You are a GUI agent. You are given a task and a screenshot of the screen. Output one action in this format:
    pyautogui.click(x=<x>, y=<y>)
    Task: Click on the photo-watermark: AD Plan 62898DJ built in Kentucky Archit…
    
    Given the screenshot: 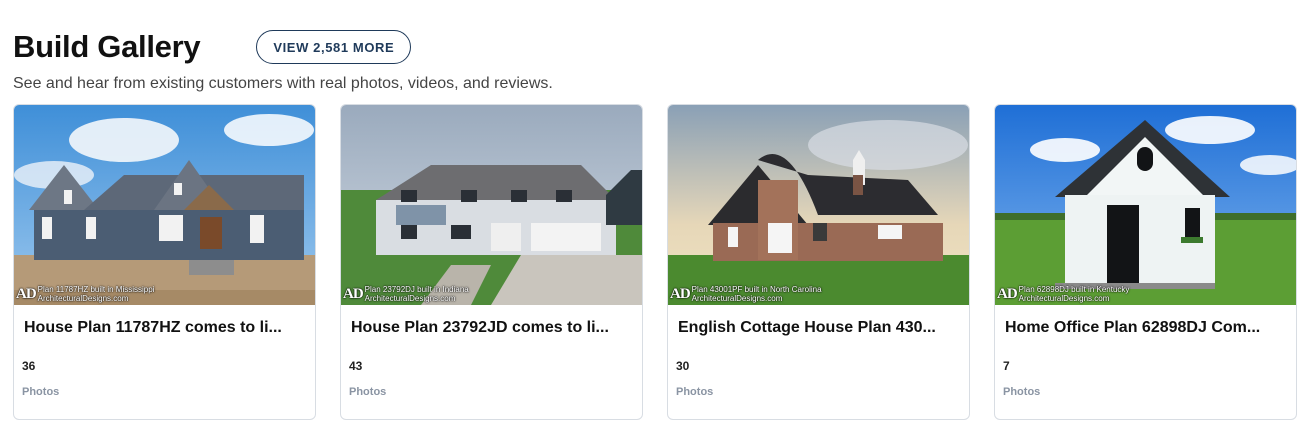 What is the action you would take?
    pyautogui.click(x=1063, y=294)
    